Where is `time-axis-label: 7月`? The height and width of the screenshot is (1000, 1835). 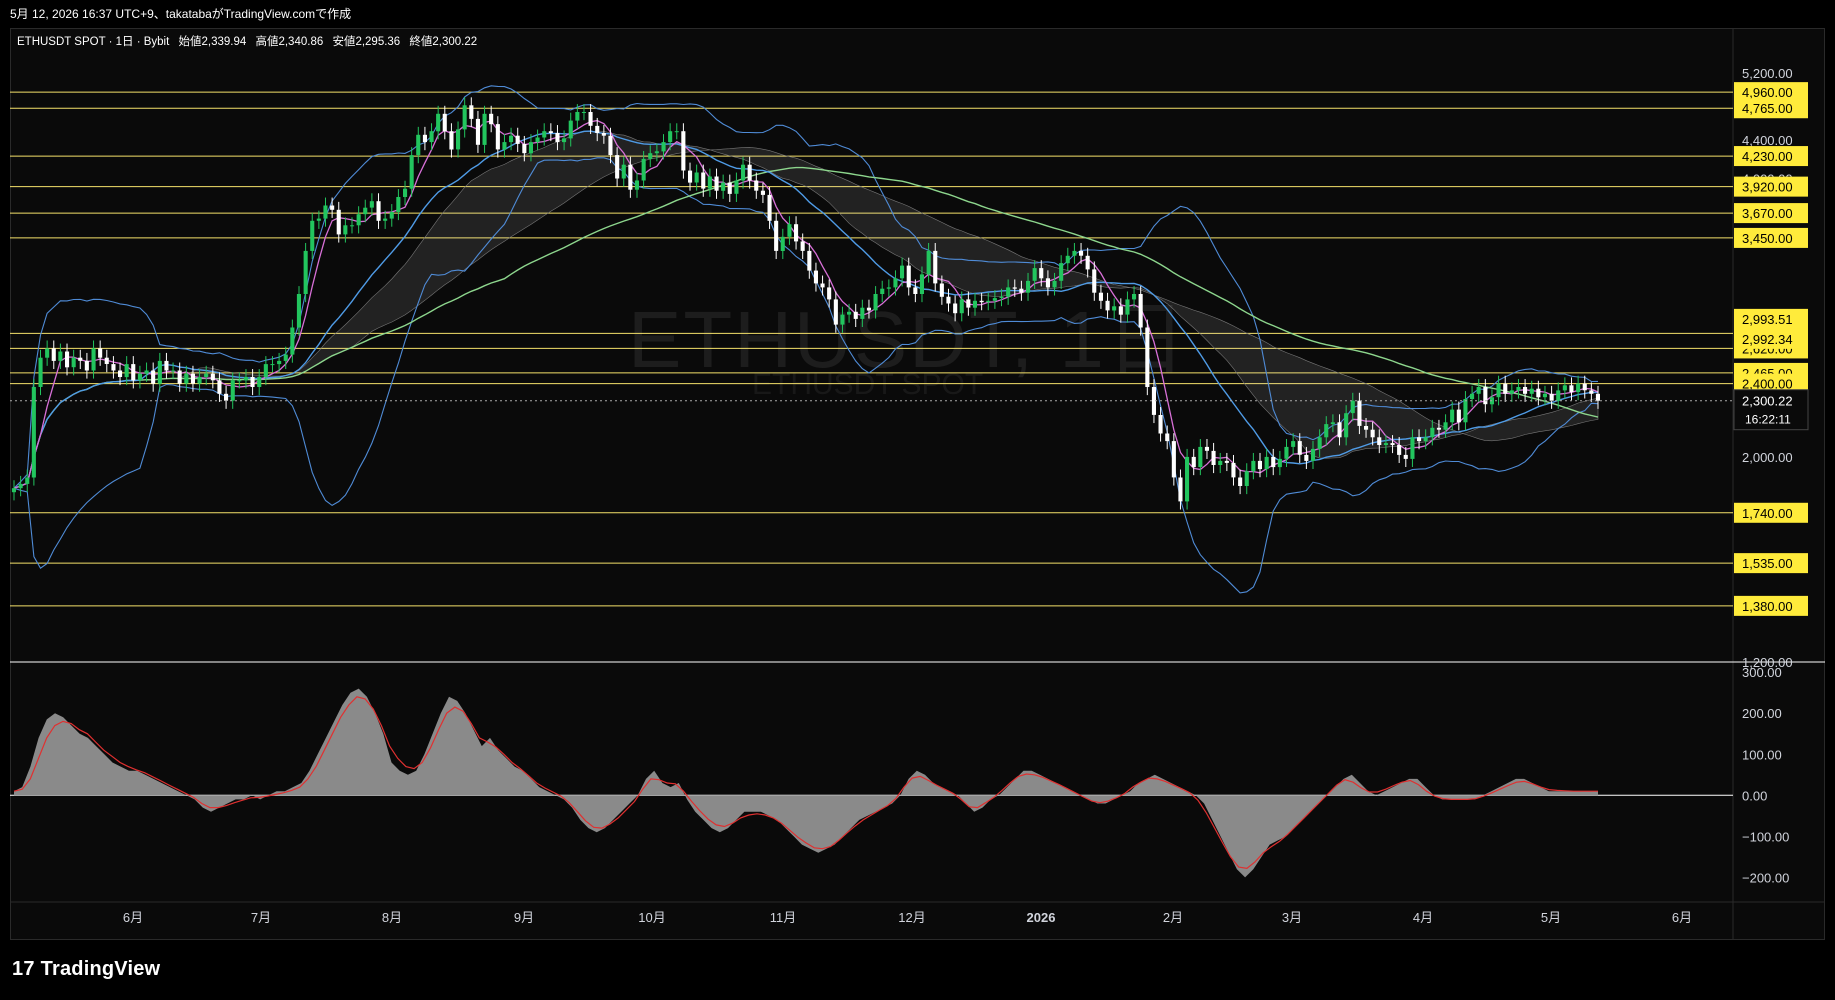 time-axis-label: 7月 is located at coordinates (261, 917).